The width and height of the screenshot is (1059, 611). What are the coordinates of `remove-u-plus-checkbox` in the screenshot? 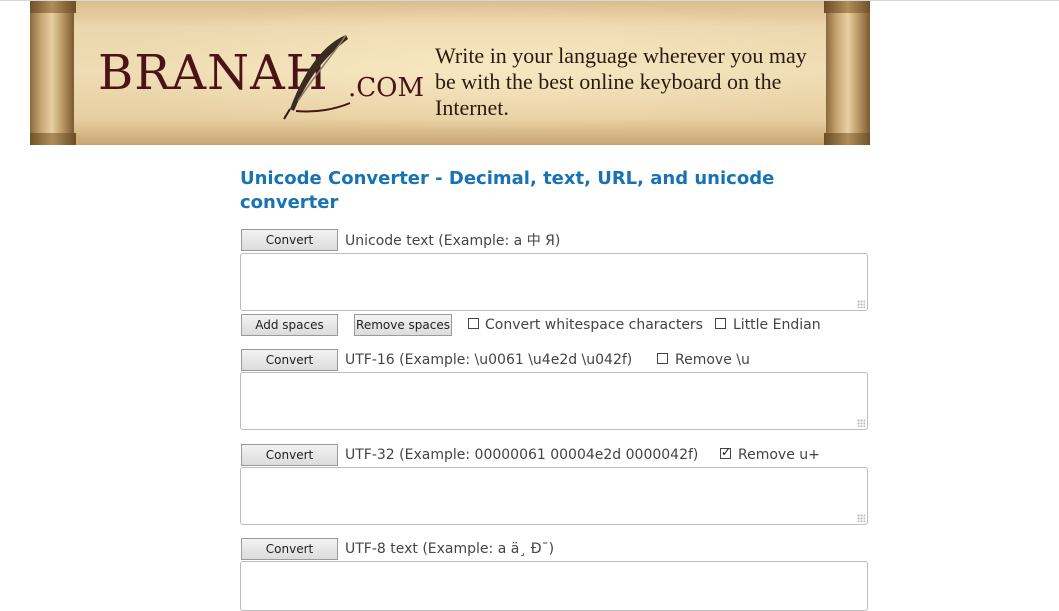 It's located at (725, 452).